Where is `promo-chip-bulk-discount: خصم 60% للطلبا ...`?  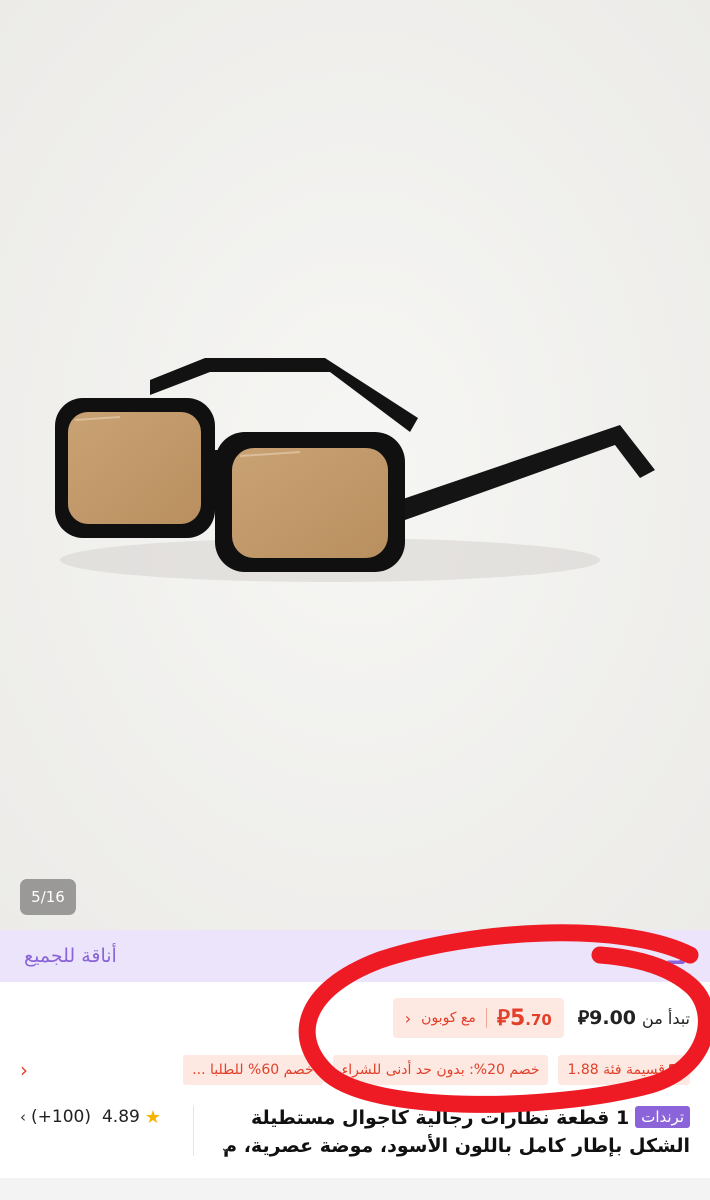
promo-chip-bulk-discount: خصم 60% للطلبا ... is located at coordinates (253, 1070).